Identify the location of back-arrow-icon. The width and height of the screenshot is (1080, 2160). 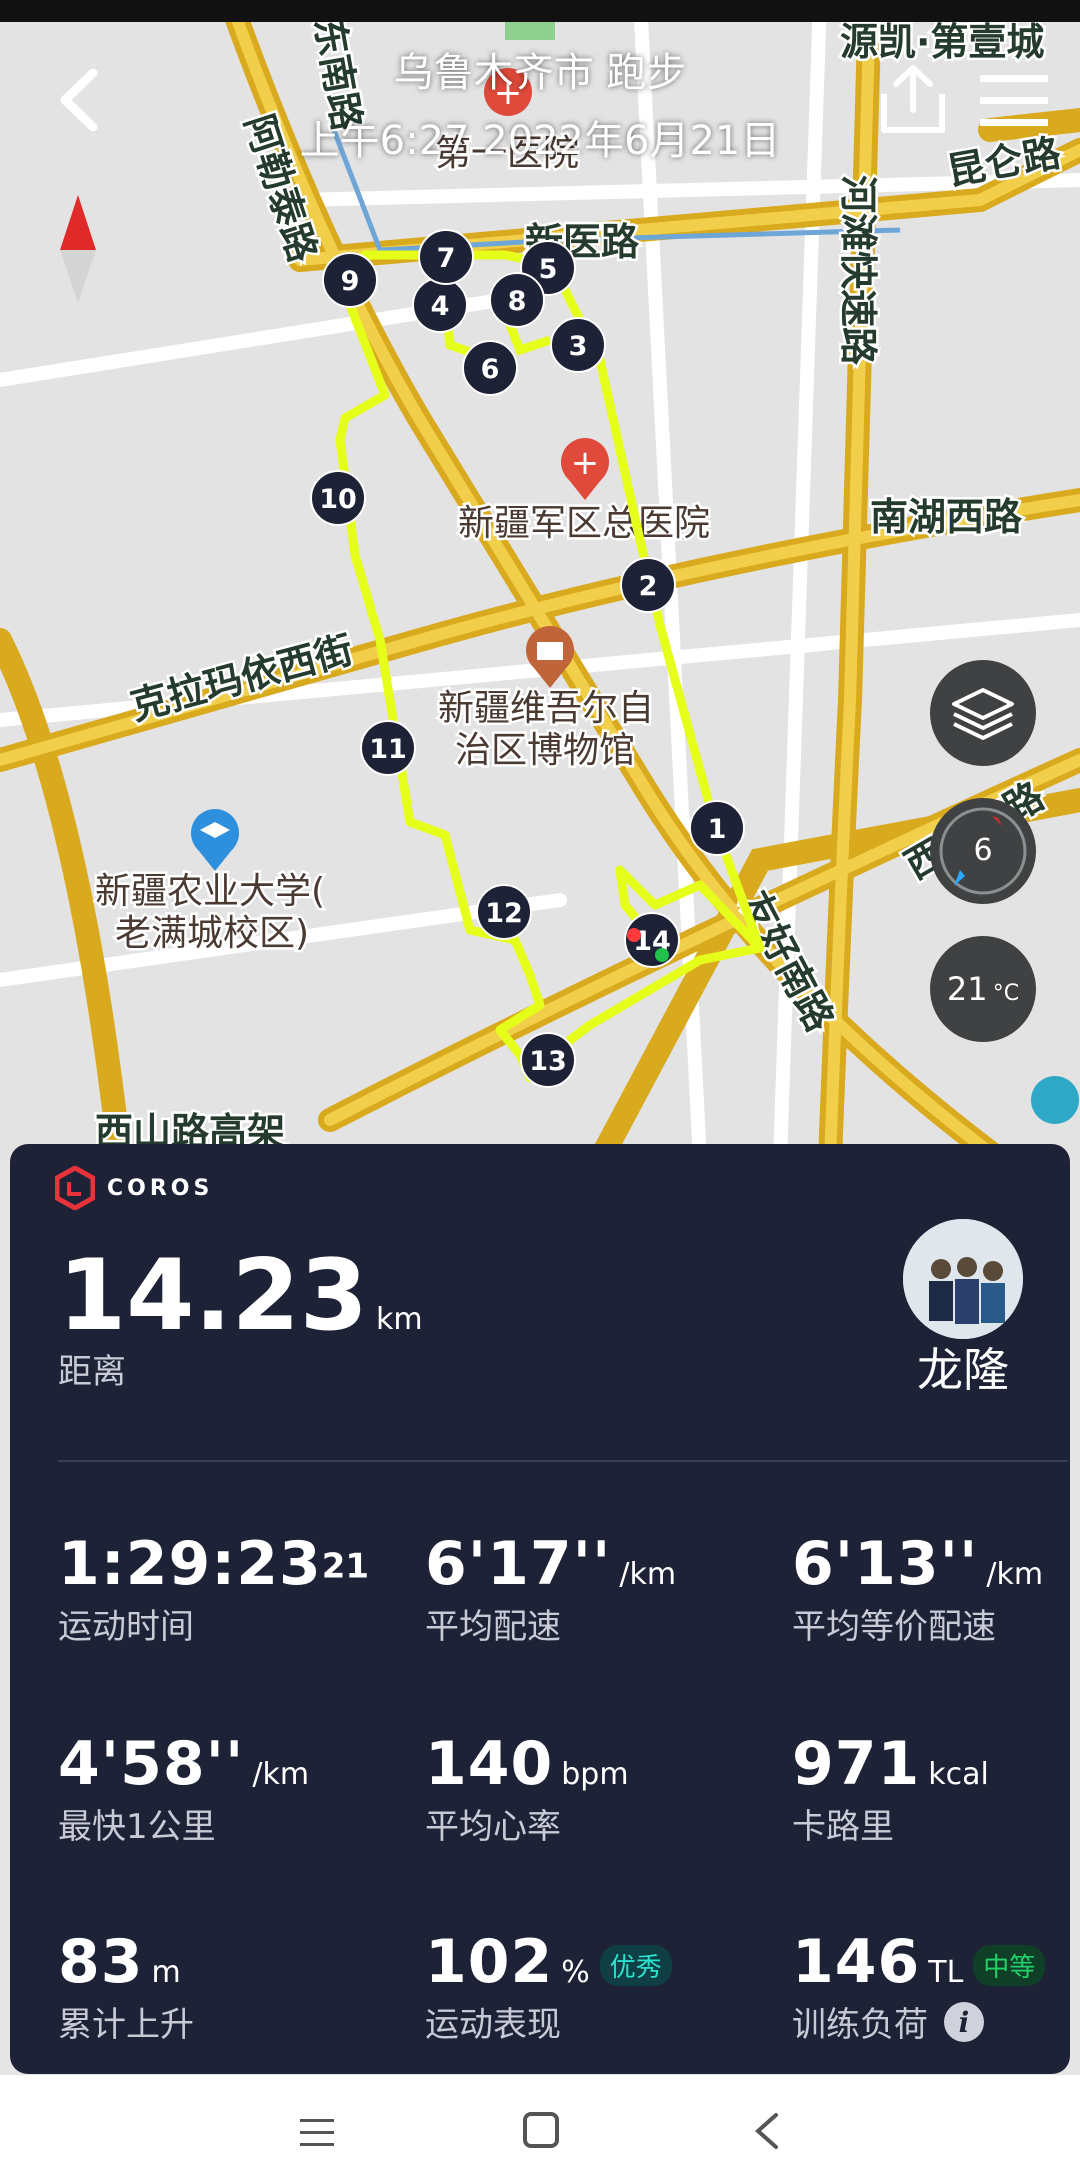
(79, 100).